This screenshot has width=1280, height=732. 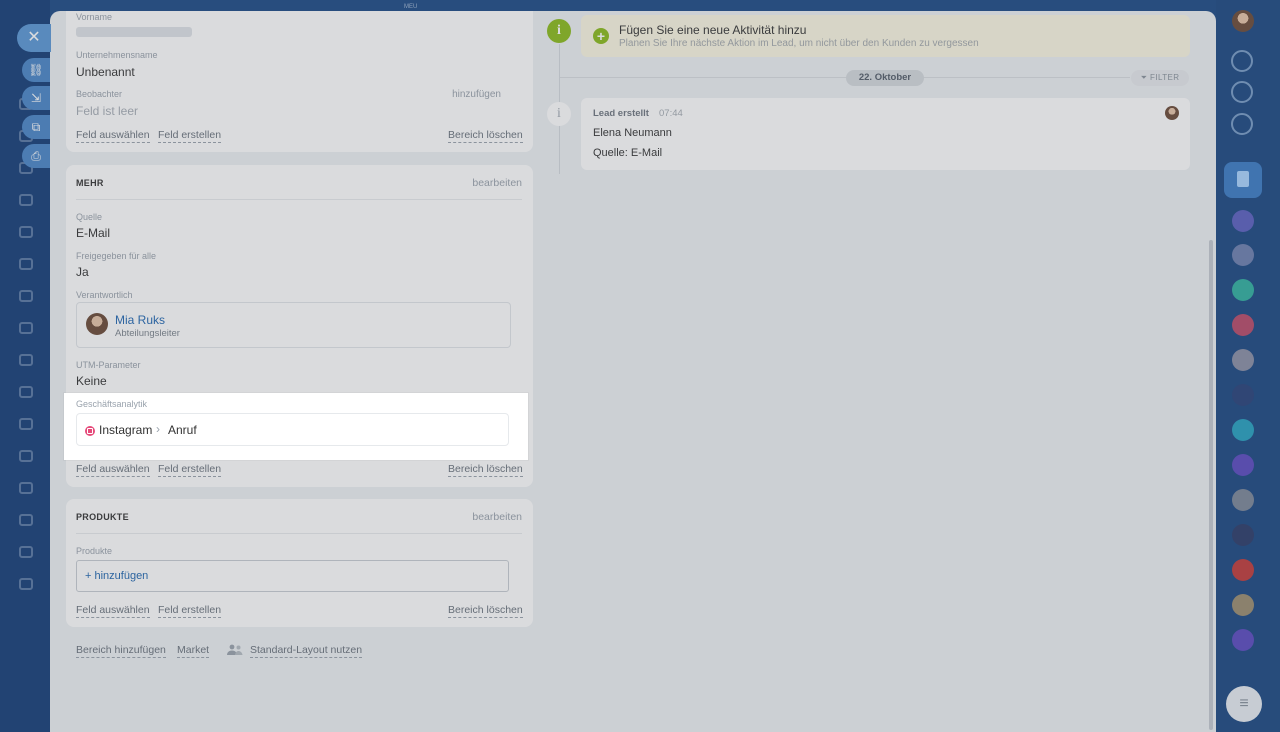 I want to click on analytics-channel: Anruf, so click(x=182, y=430).